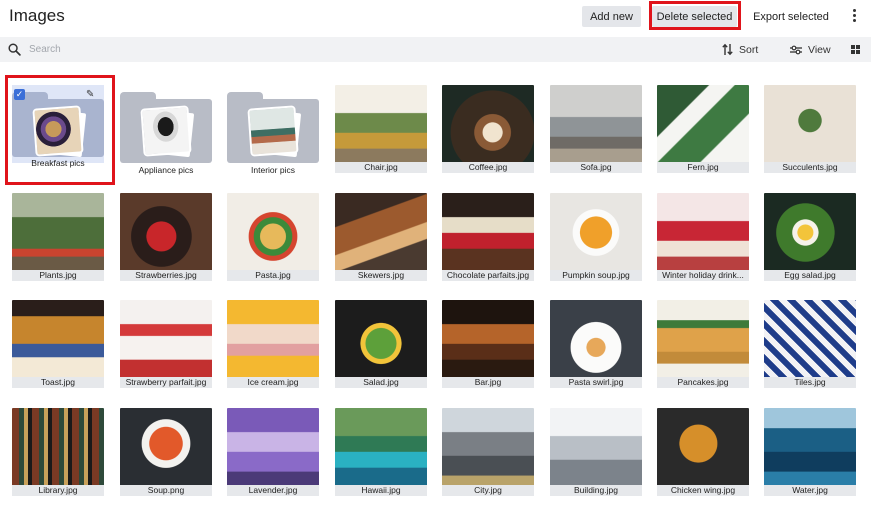 The height and width of the screenshot is (511, 871). Describe the element at coordinates (166, 170) in the screenshot. I see `folder-name: Appliance pics` at that location.